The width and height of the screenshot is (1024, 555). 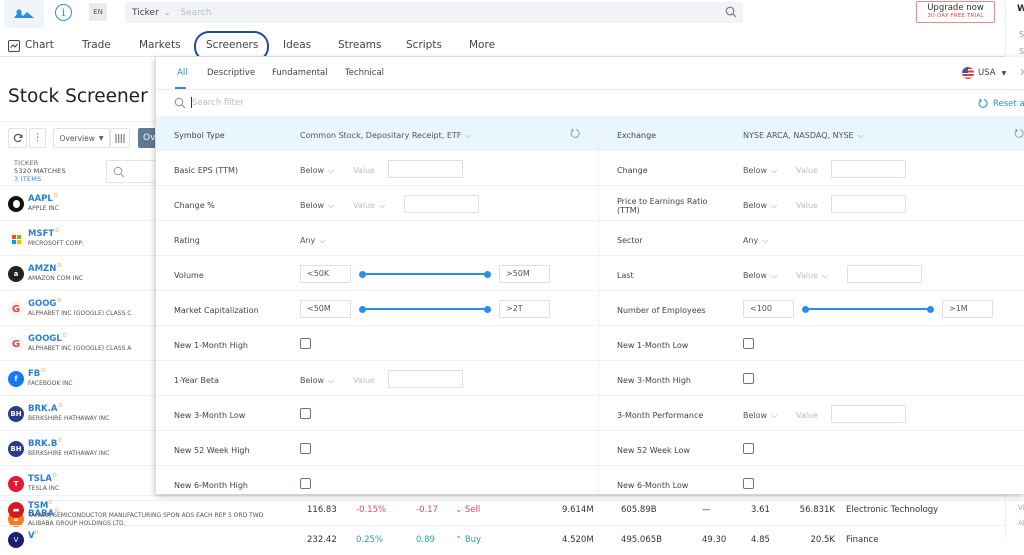 I want to click on range-max-input: >50M, so click(x=524, y=274).